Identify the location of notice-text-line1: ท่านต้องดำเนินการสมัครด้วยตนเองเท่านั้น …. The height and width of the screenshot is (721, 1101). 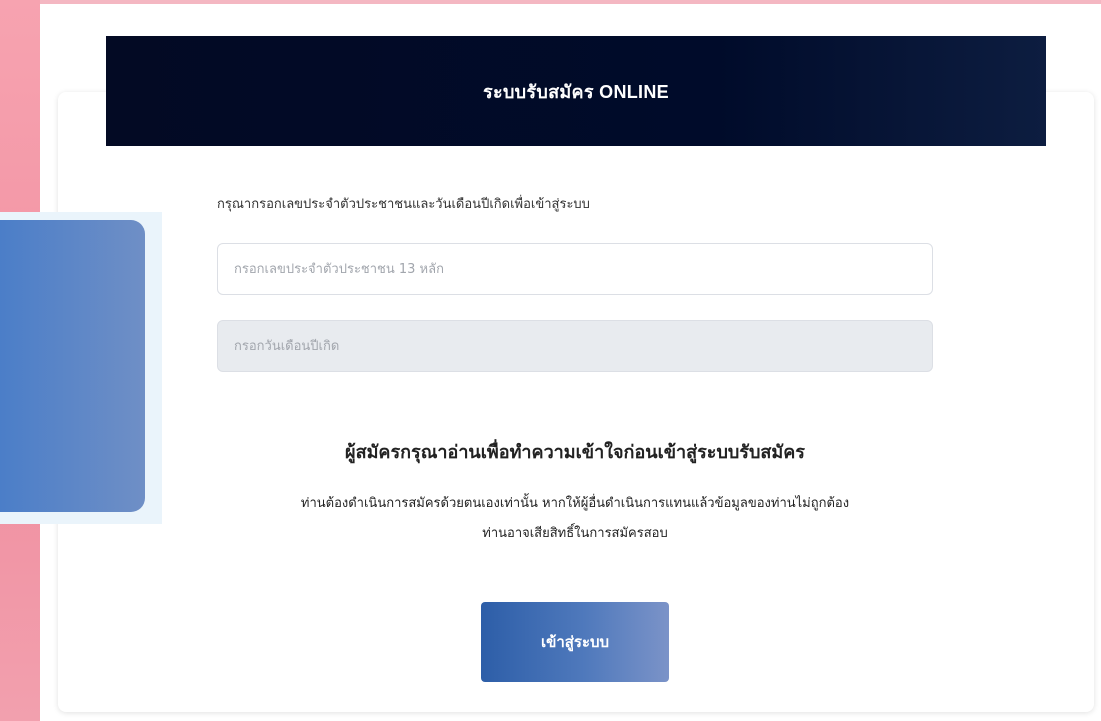
(575, 503).